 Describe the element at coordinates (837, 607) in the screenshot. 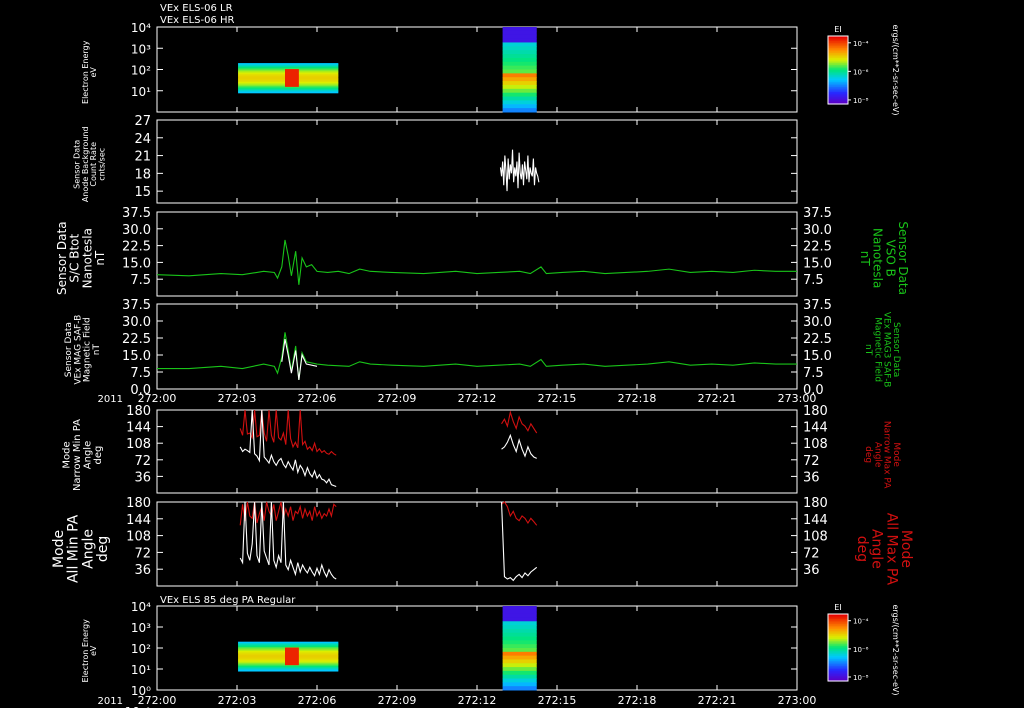

I see `colorbar-label: EI` at that location.